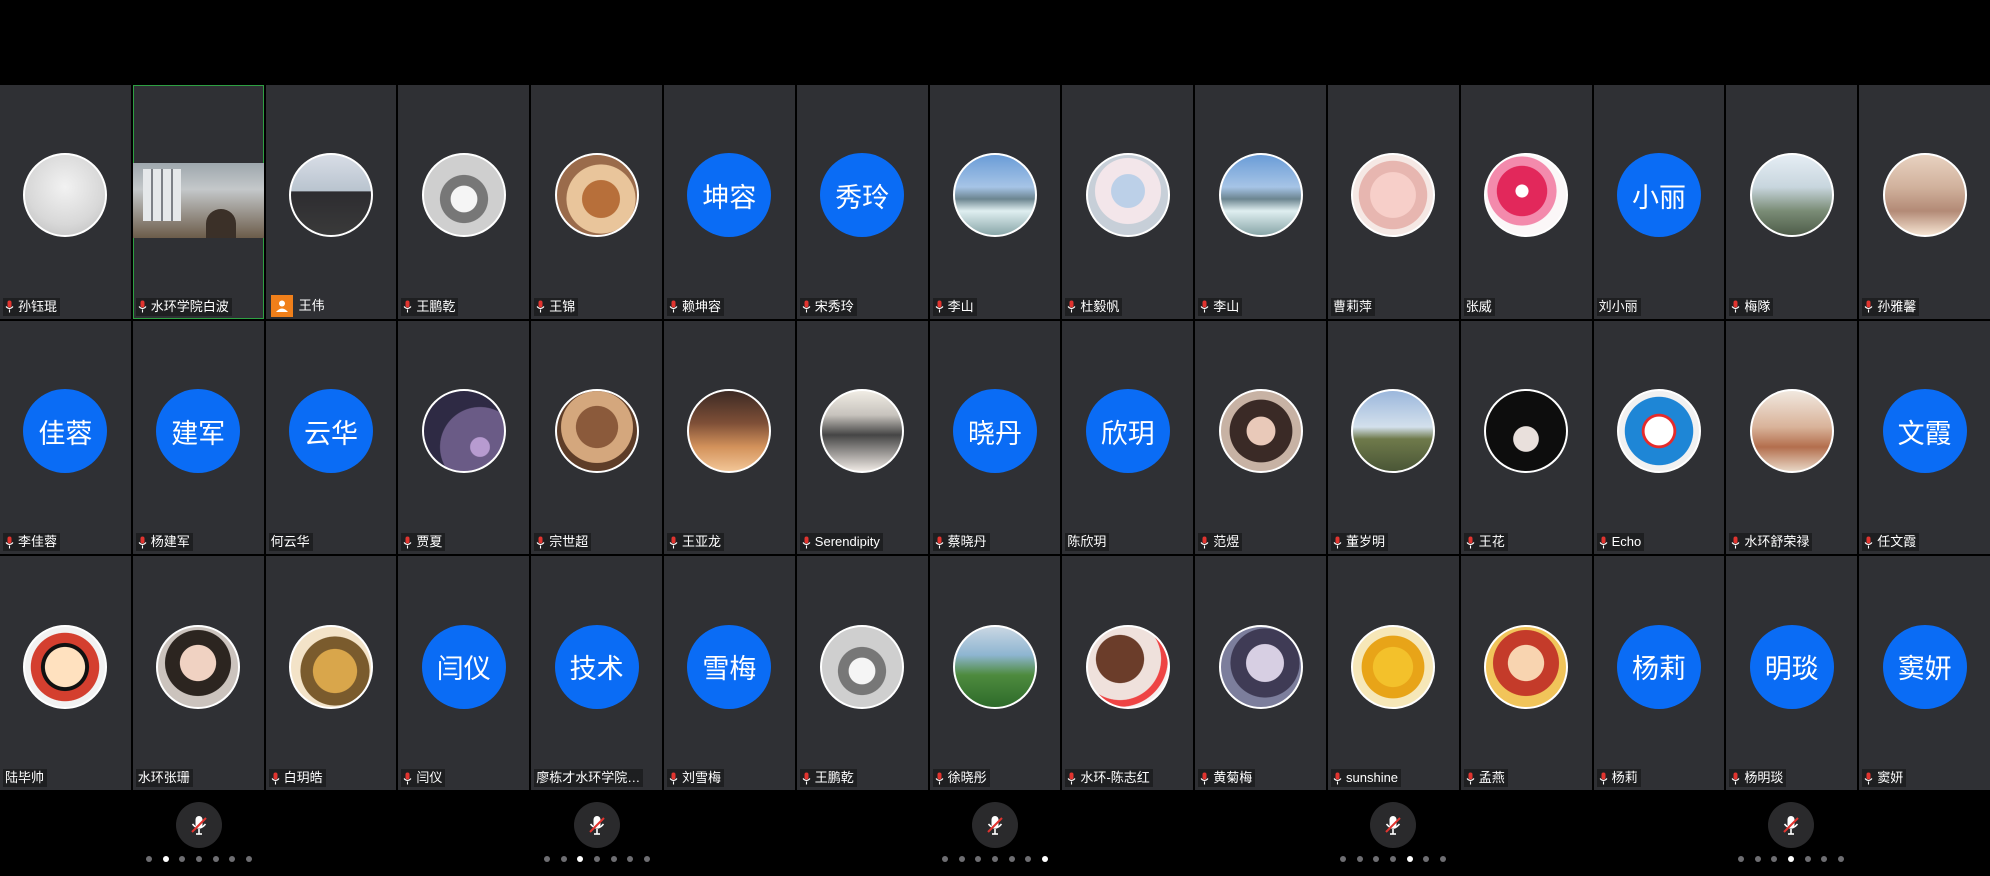 The image size is (1990, 876). Describe the element at coordinates (1260, 673) in the screenshot. I see `participant-tile: 黄菊梅` at that location.